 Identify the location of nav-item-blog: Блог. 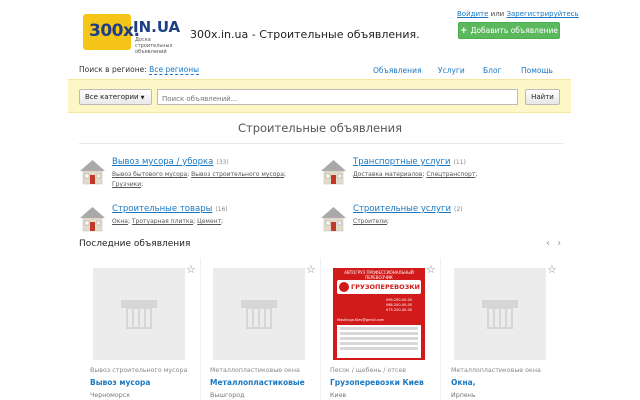
(492, 70).